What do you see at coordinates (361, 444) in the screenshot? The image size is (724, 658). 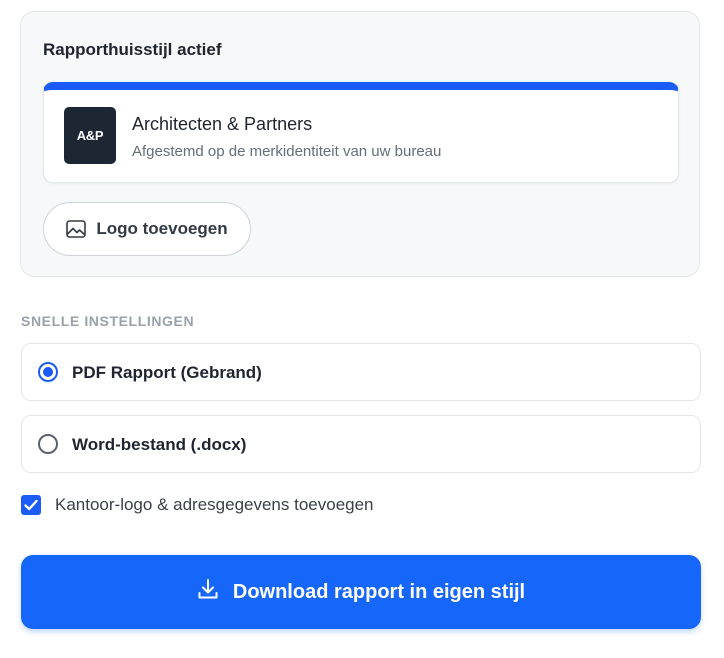 I see `option-word-file: Word-bestand (.docx)` at bounding box center [361, 444].